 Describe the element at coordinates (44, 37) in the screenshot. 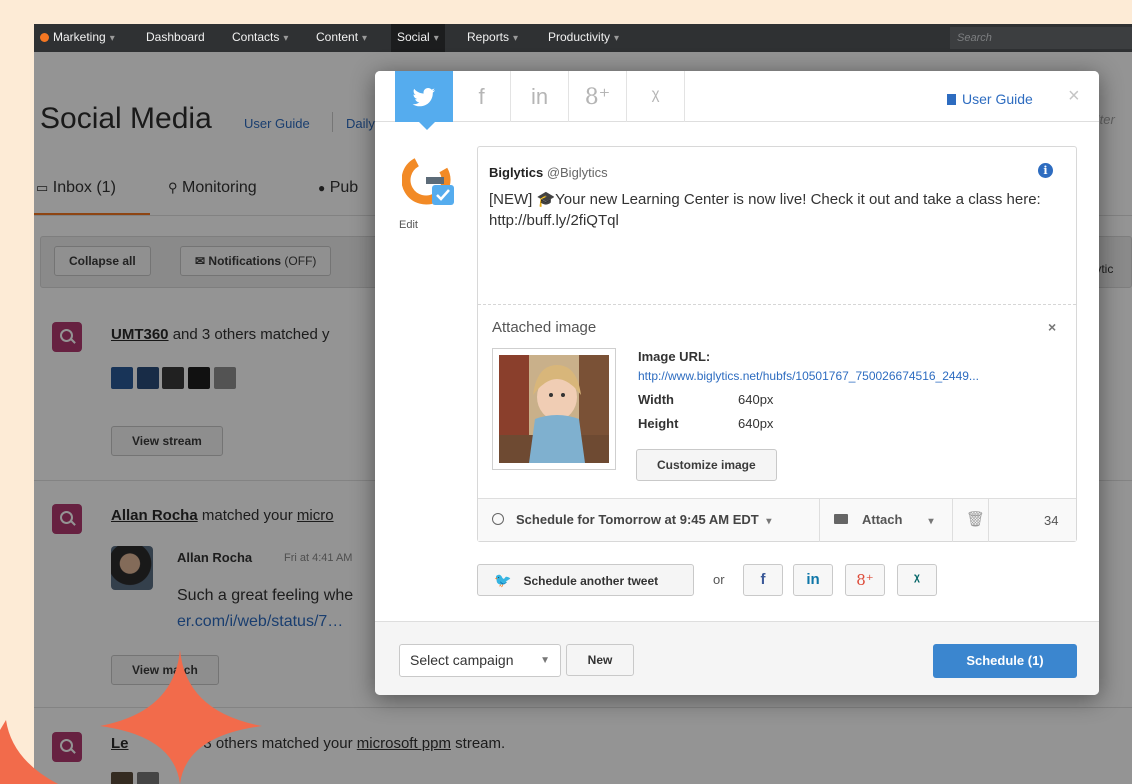

I see `sprocket-logo-icon` at that location.